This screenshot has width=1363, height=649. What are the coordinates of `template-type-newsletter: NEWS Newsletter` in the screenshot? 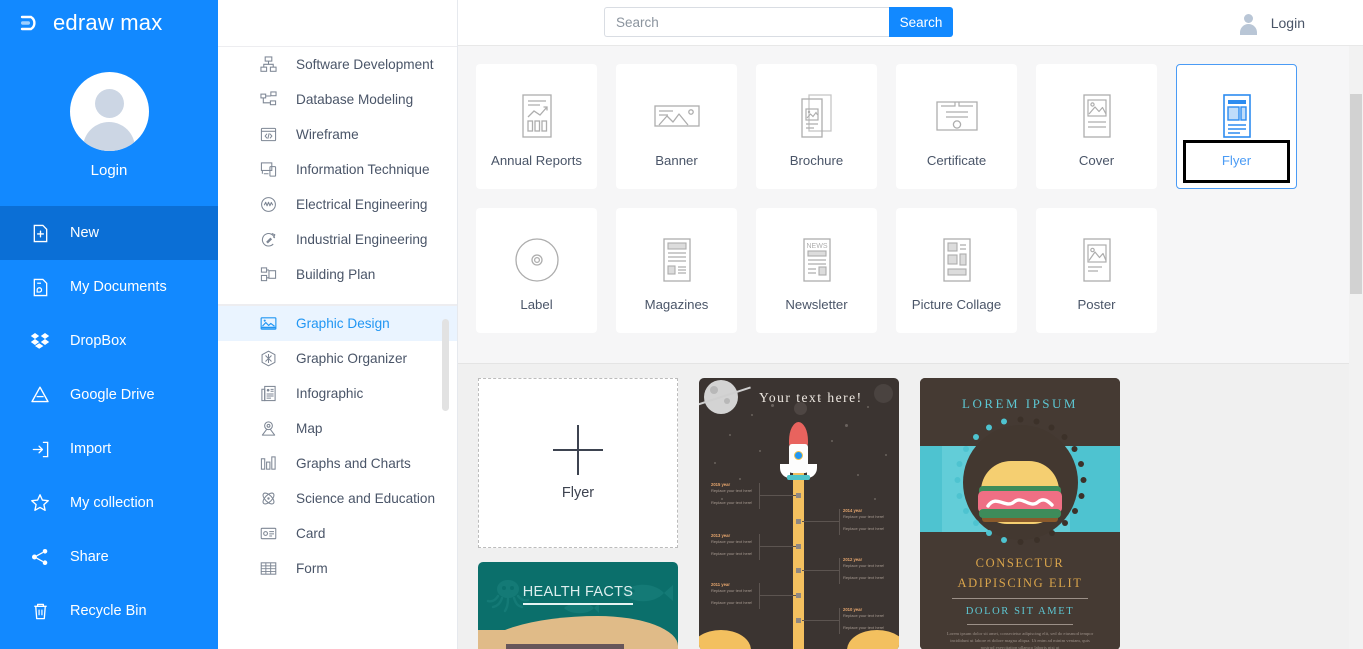 It's located at (816, 270).